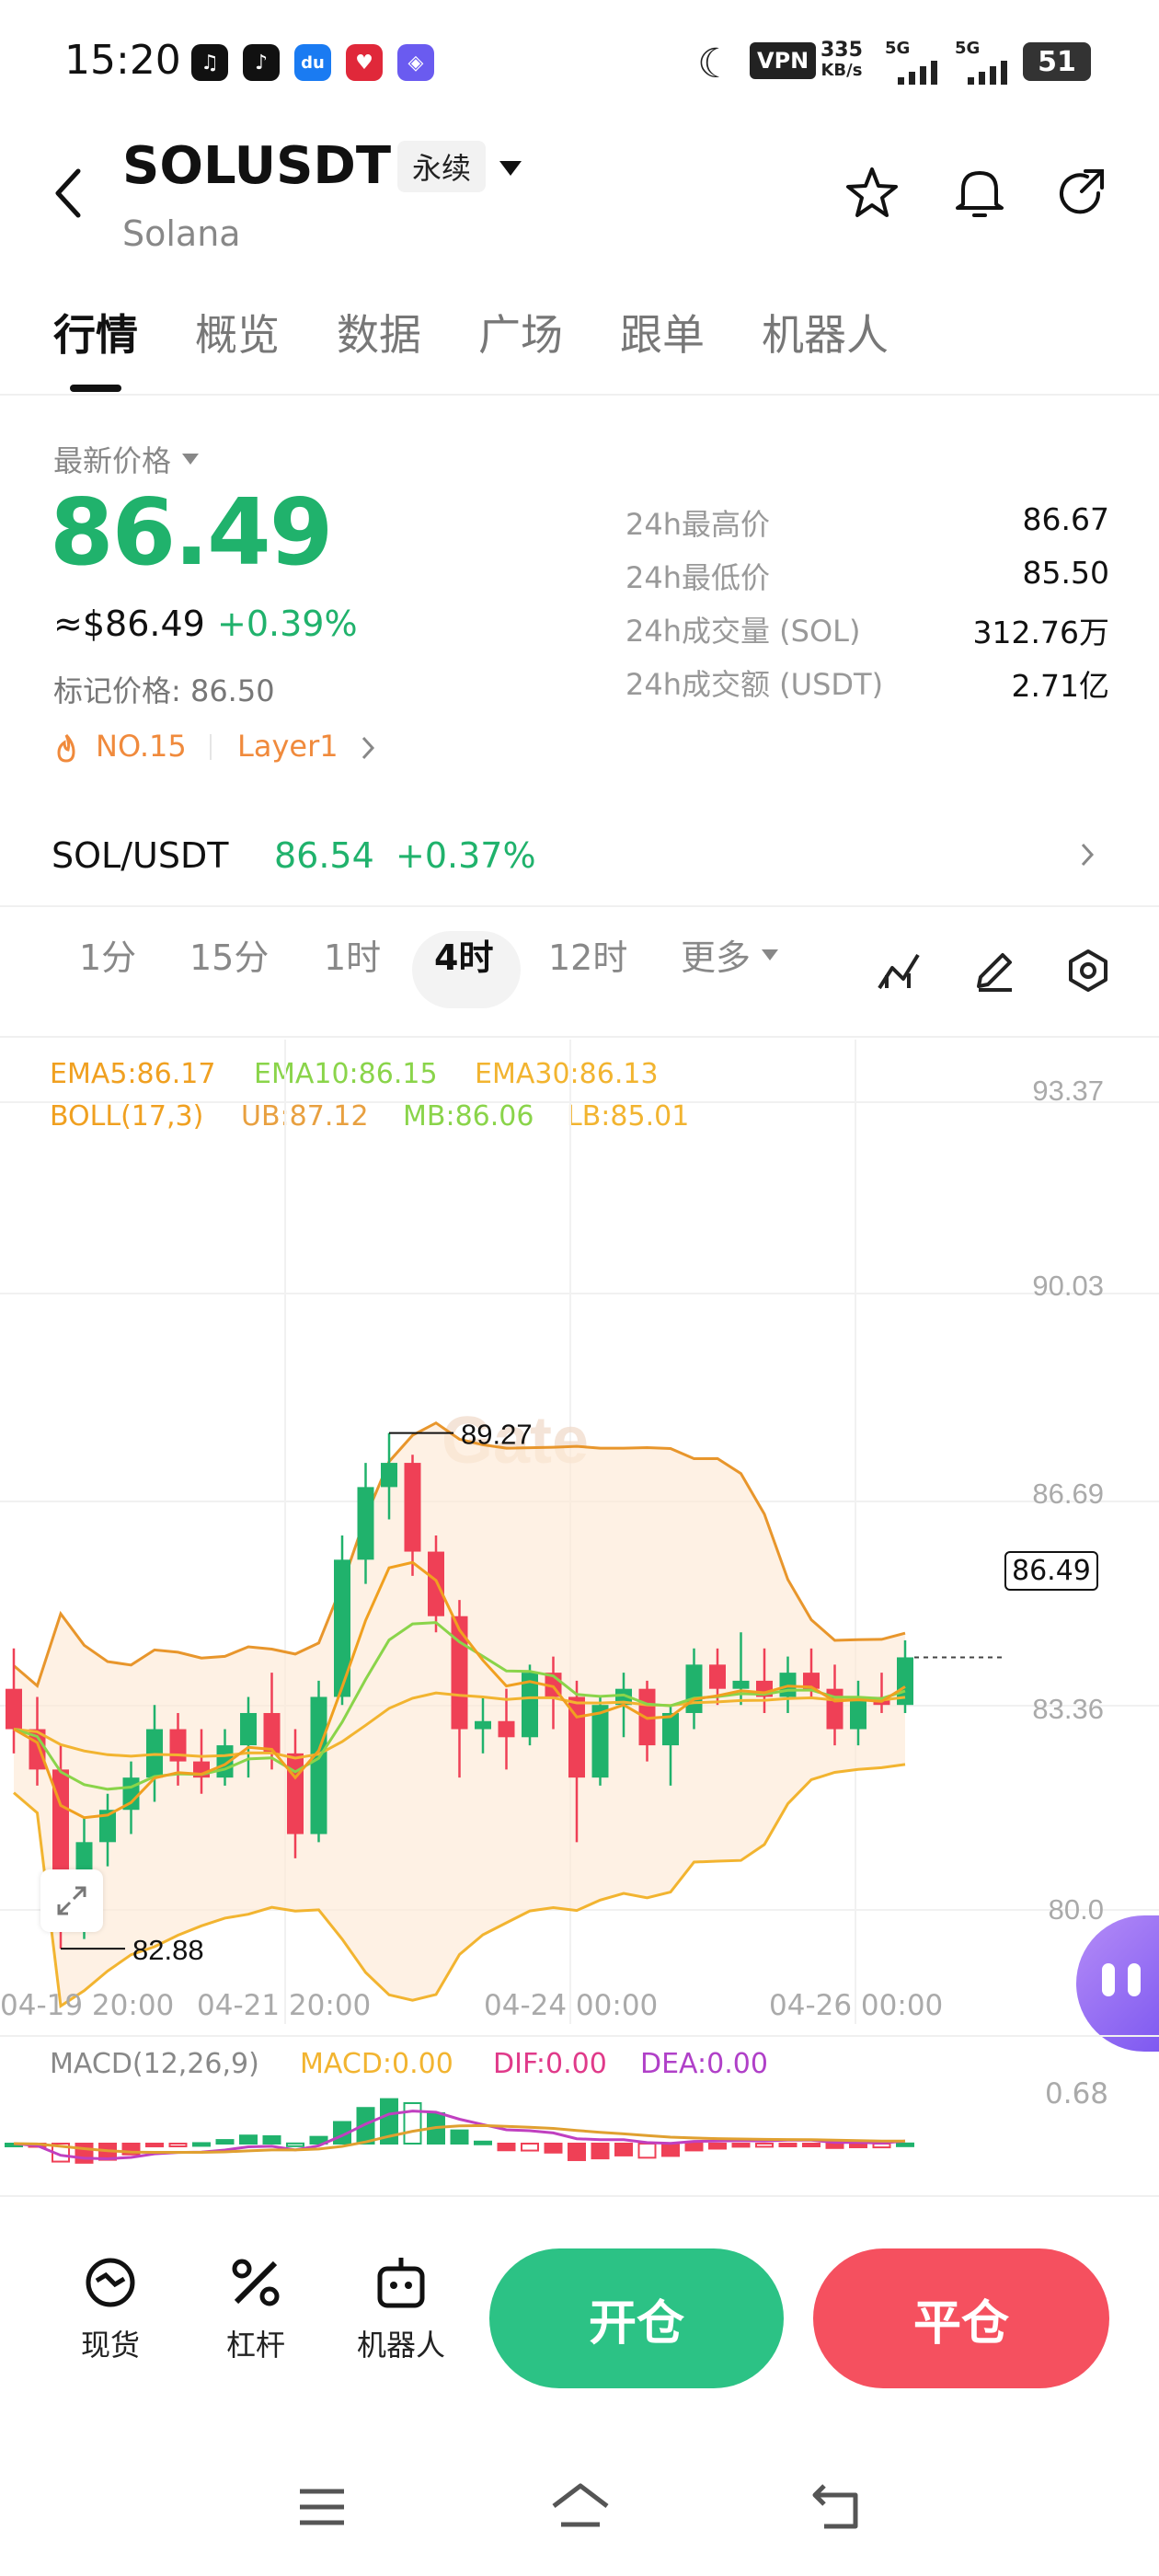 The height and width of the screenshot is (2576, 1159). What do you see at coordinates (994, 971) in the screenshot?
I see `draw-pen-icon` at bounding box center [994, 971].